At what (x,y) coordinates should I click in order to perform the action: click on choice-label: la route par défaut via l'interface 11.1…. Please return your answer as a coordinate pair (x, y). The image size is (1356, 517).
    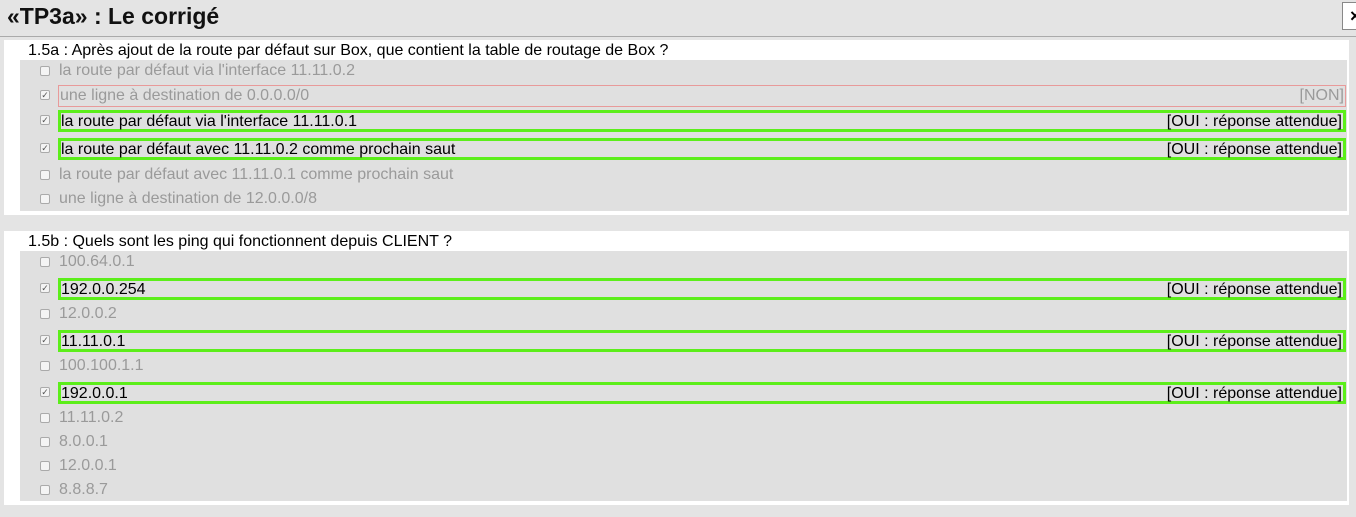
    Looking at the image, I should click on (702, 72).